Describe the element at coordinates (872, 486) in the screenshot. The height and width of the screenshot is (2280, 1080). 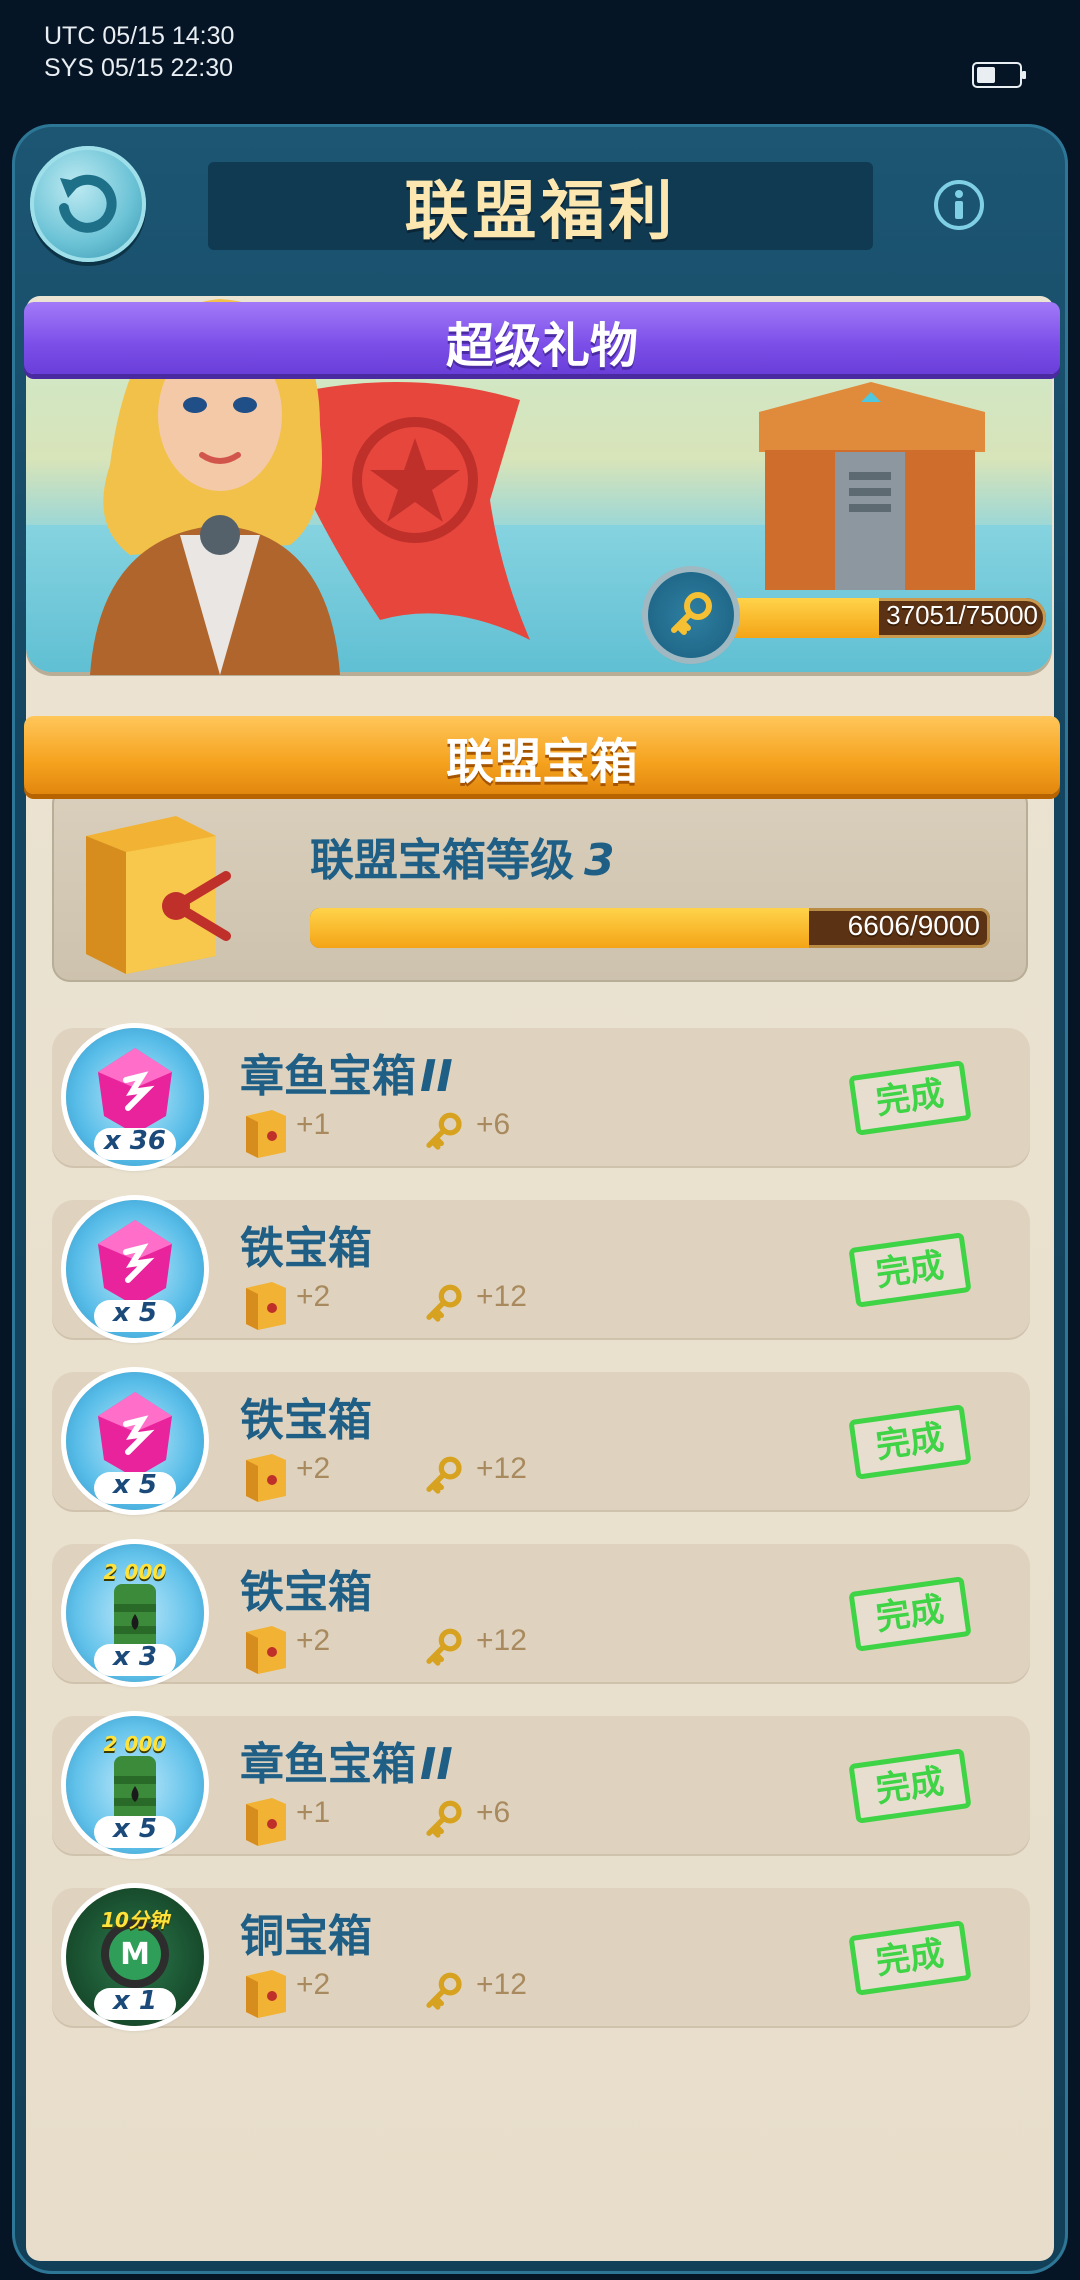
I see `super-gift-chest-illustration` at that location.